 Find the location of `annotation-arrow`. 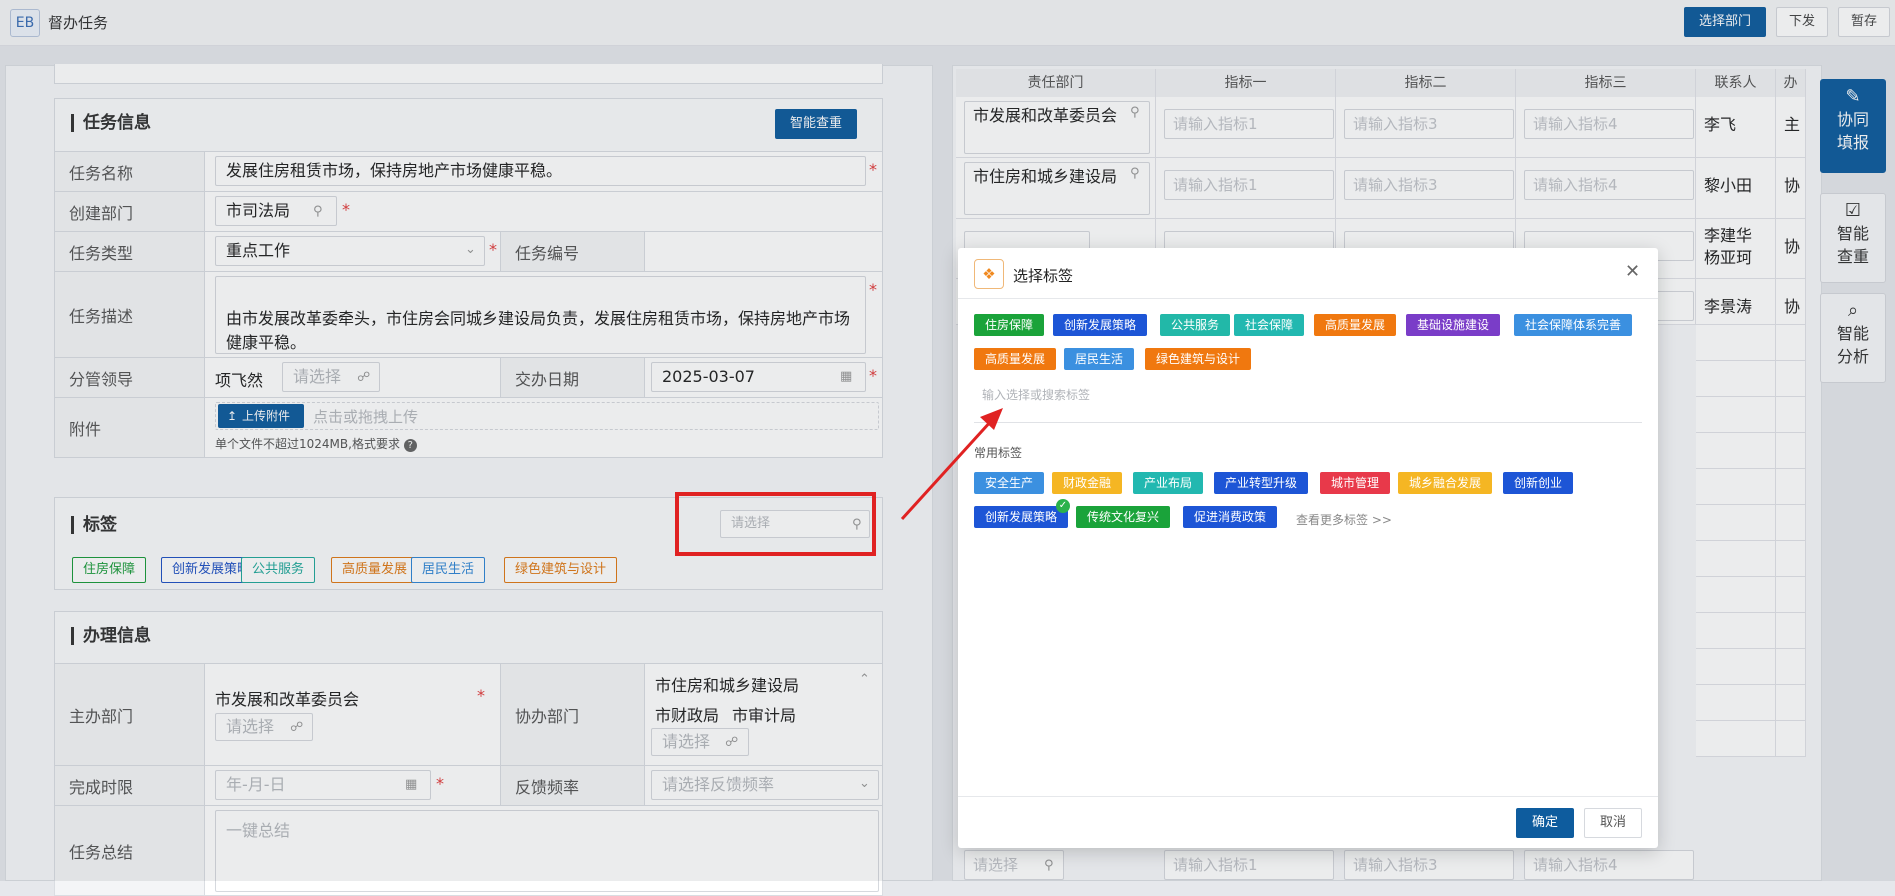

annotation-arrow is located at coordinates (951, 464).